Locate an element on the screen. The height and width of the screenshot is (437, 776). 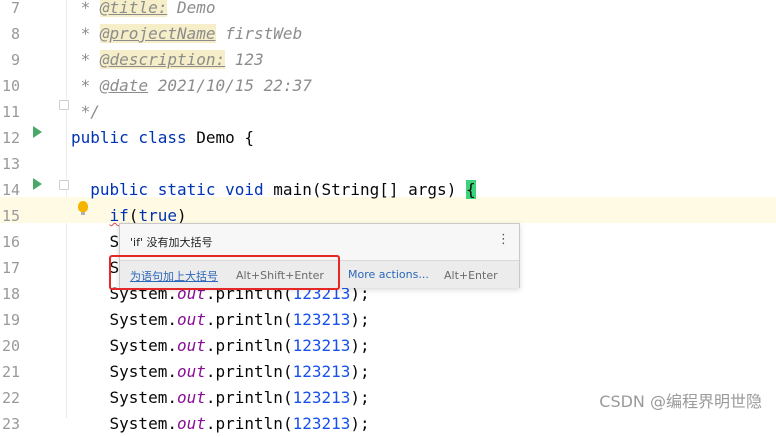
code-token: @title: is located at coordinates (133, 8).